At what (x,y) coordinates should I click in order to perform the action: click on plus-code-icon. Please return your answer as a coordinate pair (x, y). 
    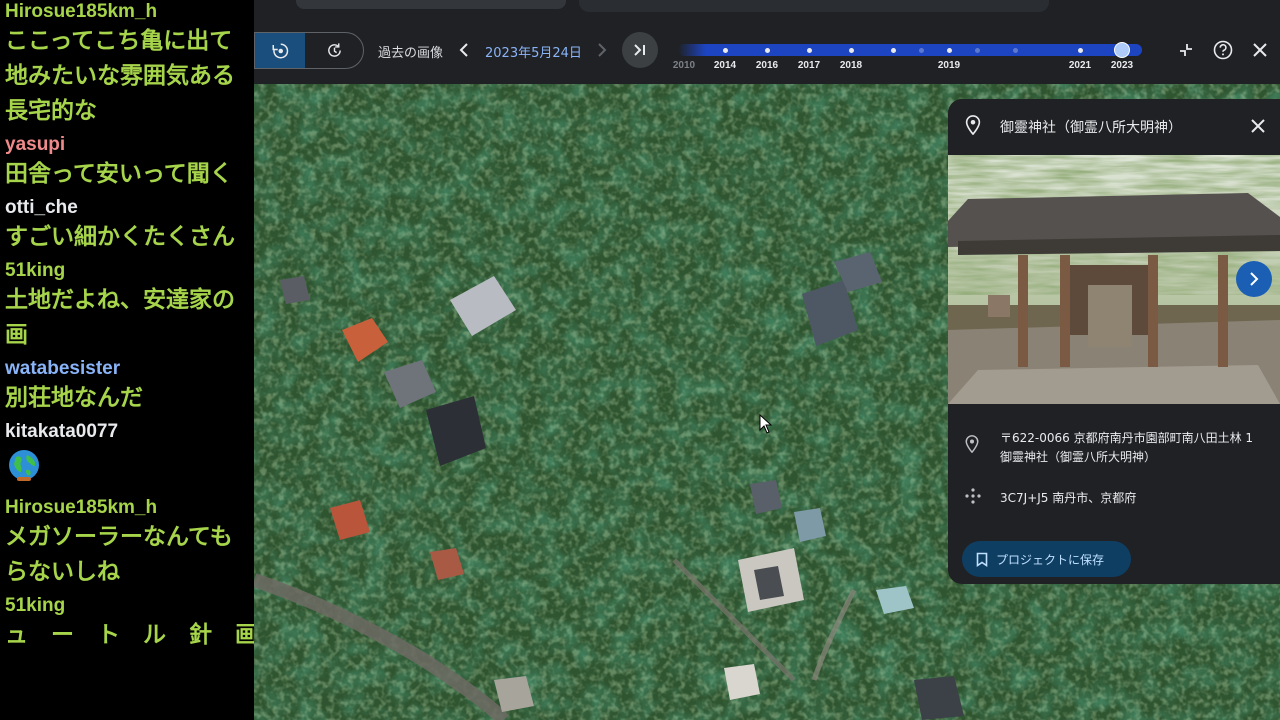
    Looking at the image, I should click on (973, 496).